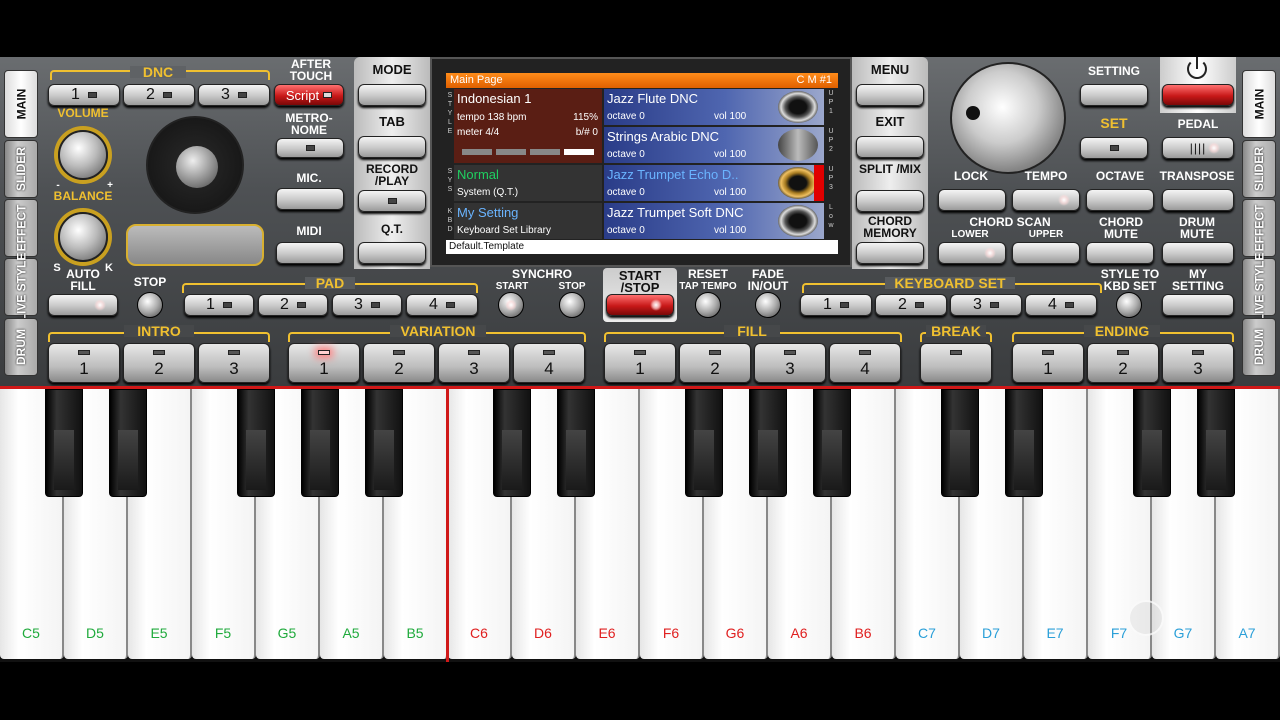 This screenshot has height=720, width=1280. Describe the element at coordinates (768, 305) in the screenshot. I see `fade-button` at that location.